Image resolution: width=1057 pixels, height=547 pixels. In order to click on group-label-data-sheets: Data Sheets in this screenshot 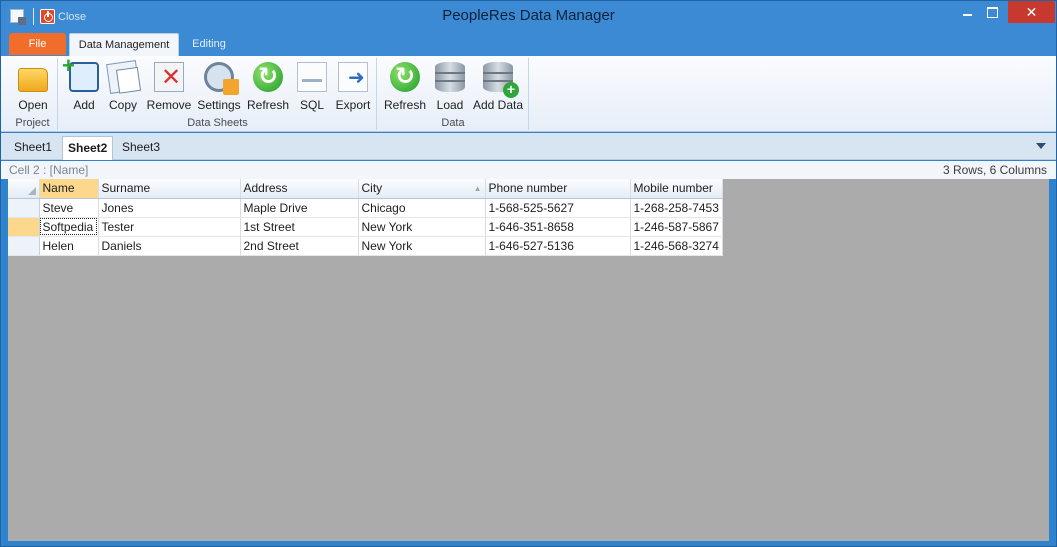, I will do `click(217, 123)`.